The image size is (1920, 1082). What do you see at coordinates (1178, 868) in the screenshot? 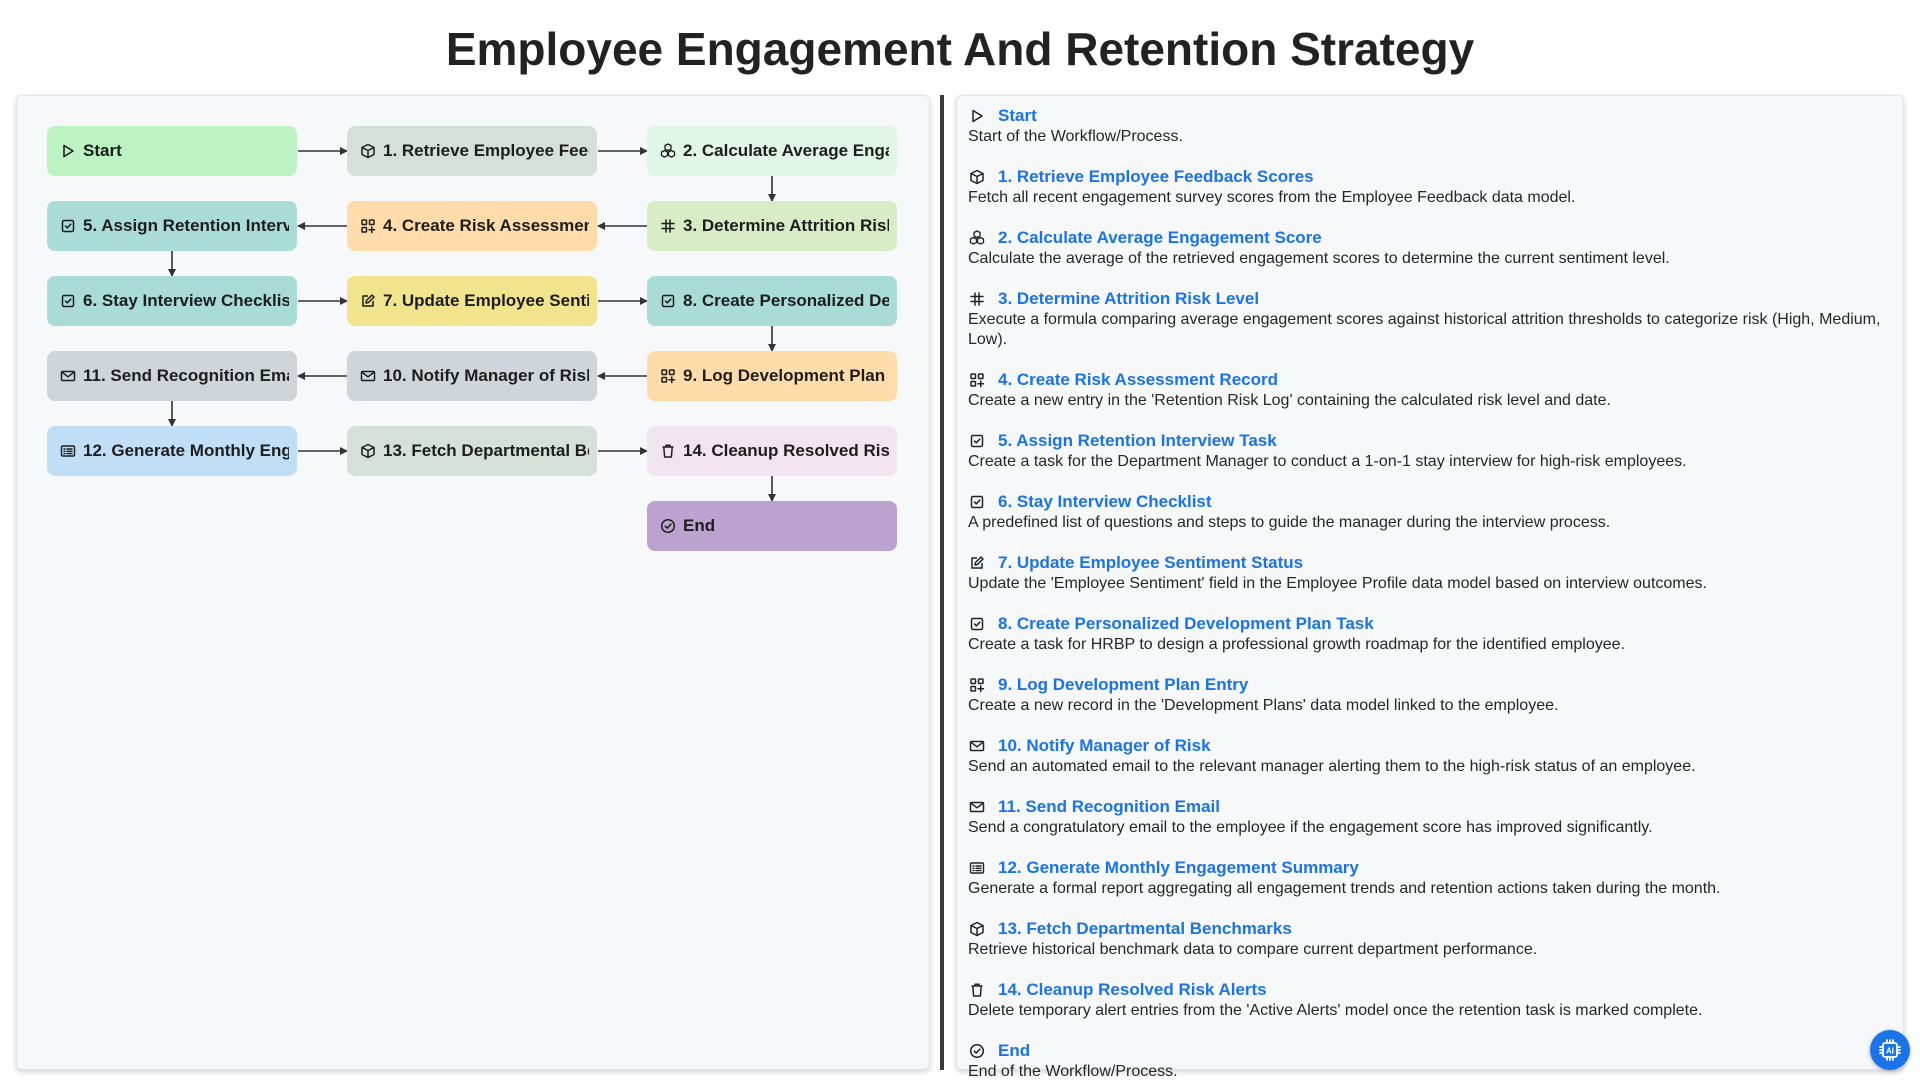
I see `step-title: 12. Generate Monthly Engagement Summary` at bounding box center [1178, 868].